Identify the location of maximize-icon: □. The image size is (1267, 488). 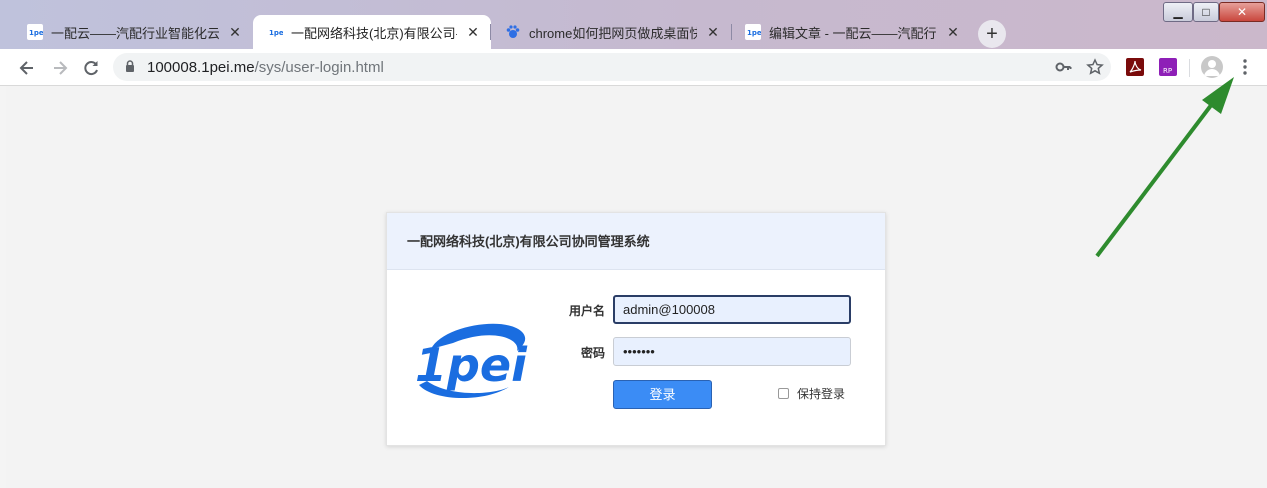
(1206, 12).